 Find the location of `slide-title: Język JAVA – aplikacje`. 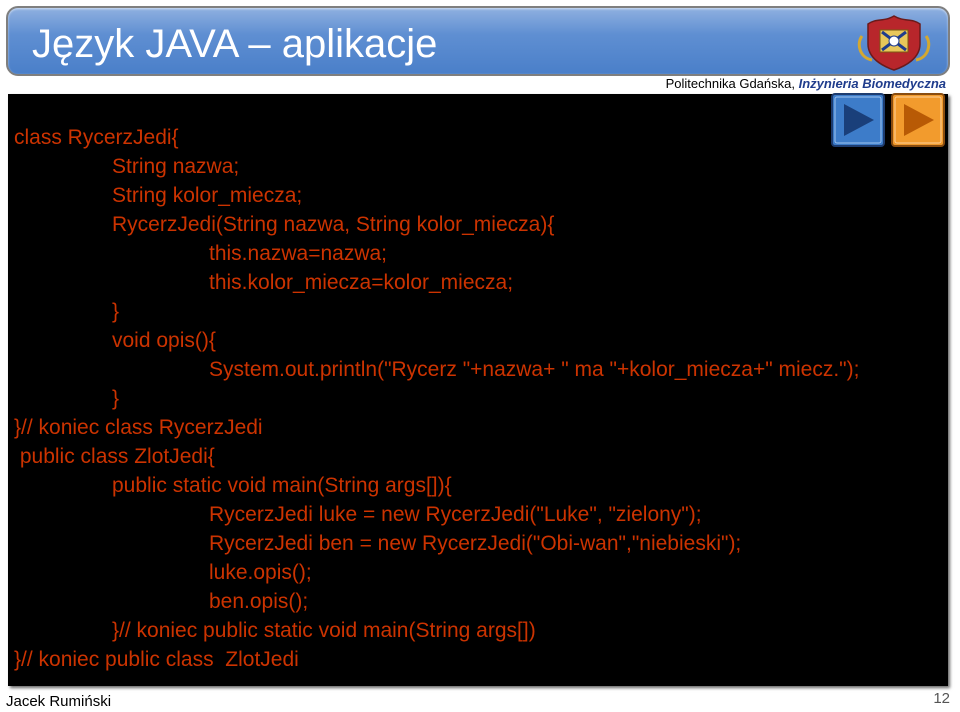

slide-title: Język JAVA – aplikacje is located at coordinates (235, 44).